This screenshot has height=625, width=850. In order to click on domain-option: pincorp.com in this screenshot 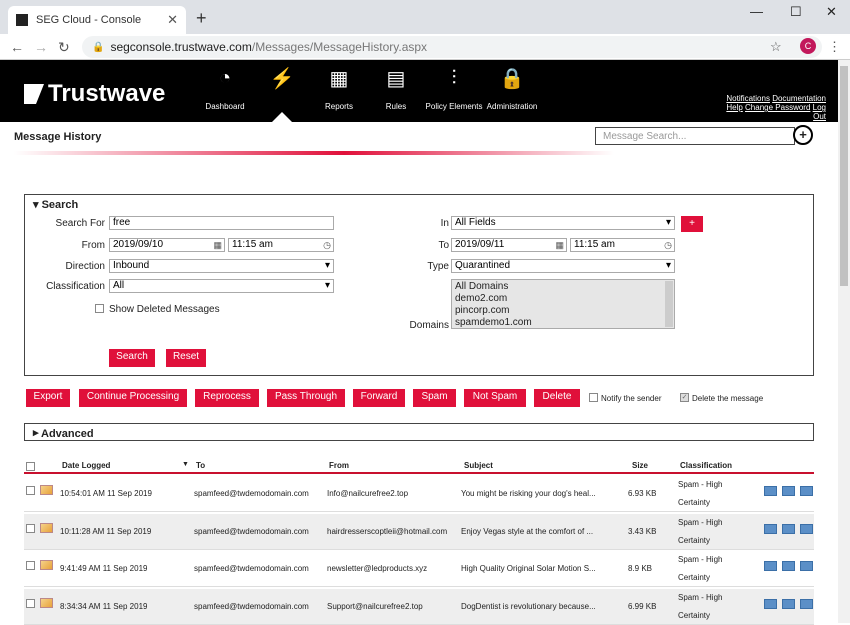, I will do `click(563, 311)`.